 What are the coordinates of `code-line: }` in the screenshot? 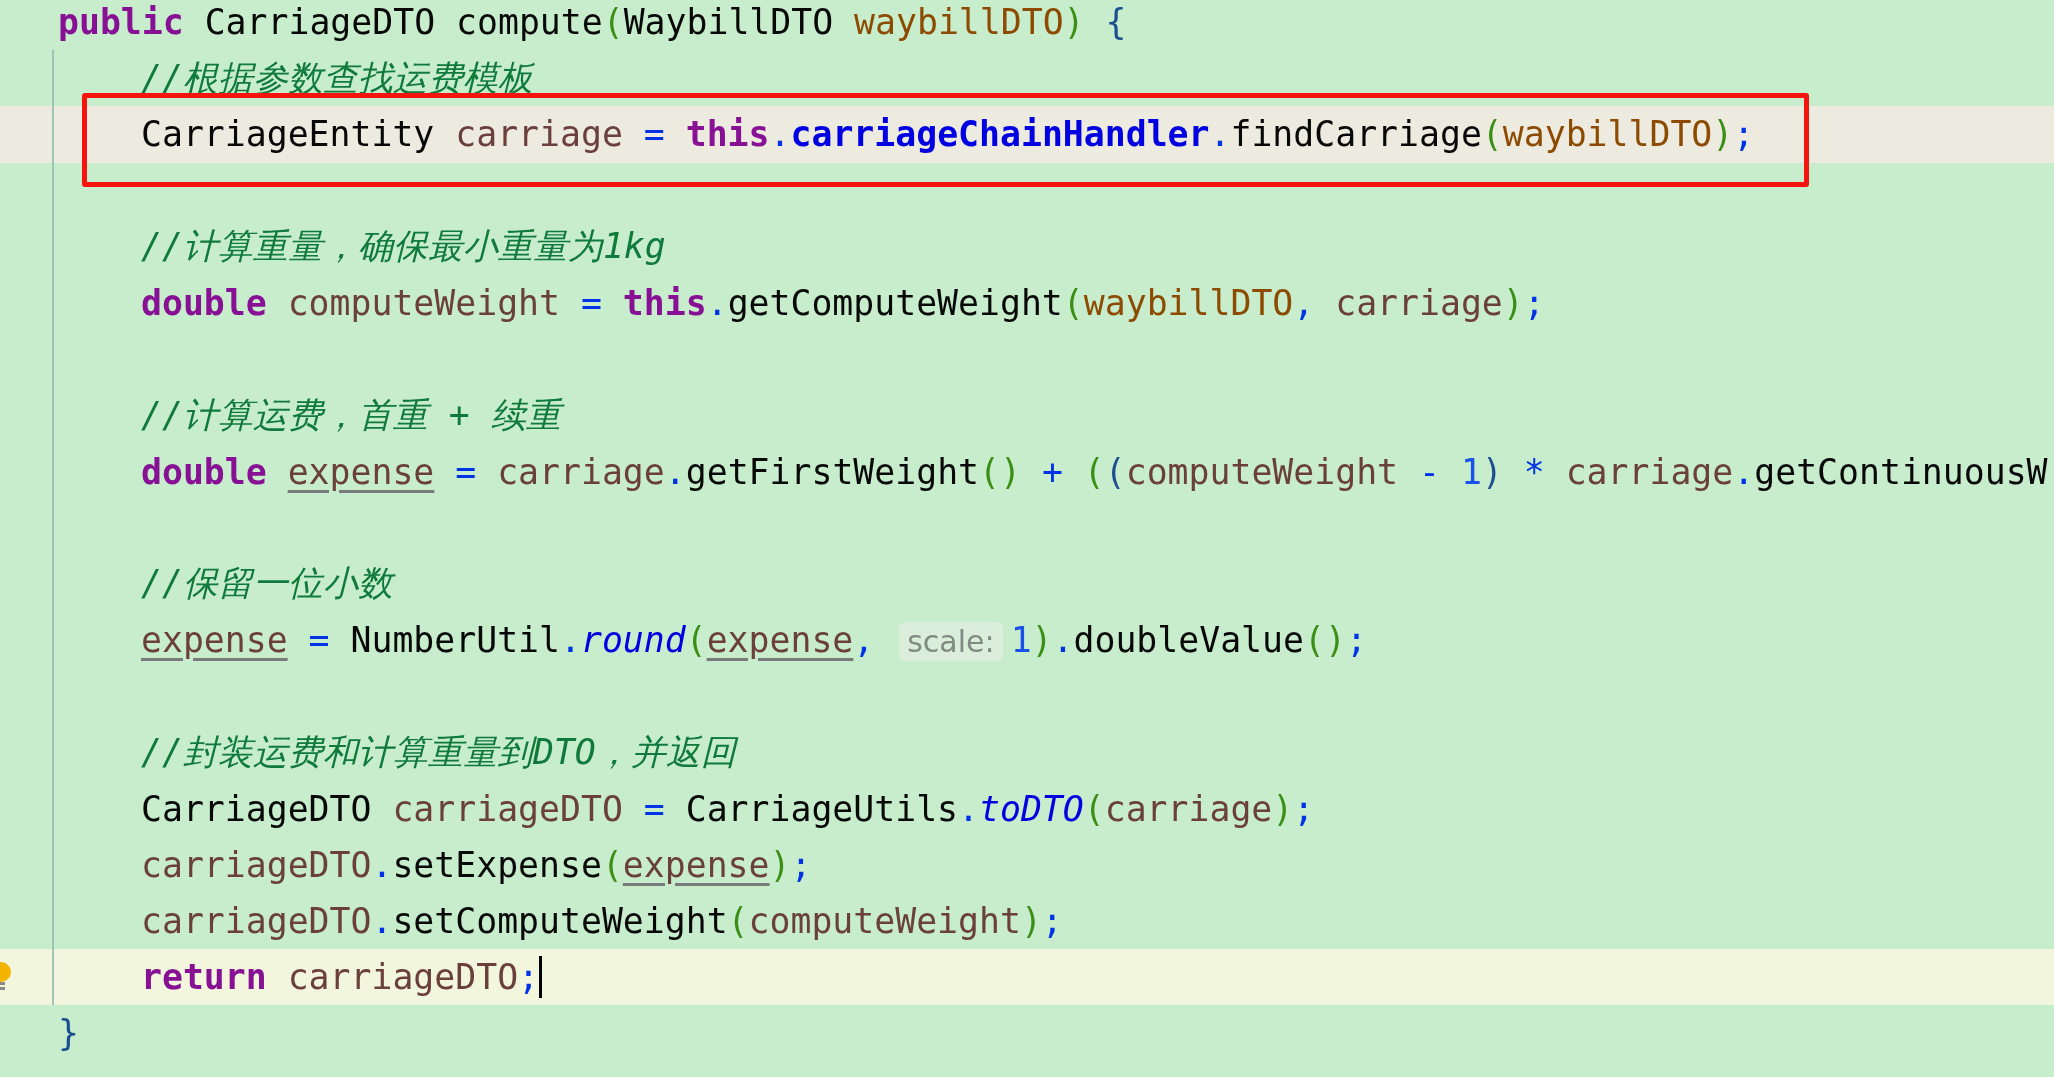 It's located at (68, 1033).